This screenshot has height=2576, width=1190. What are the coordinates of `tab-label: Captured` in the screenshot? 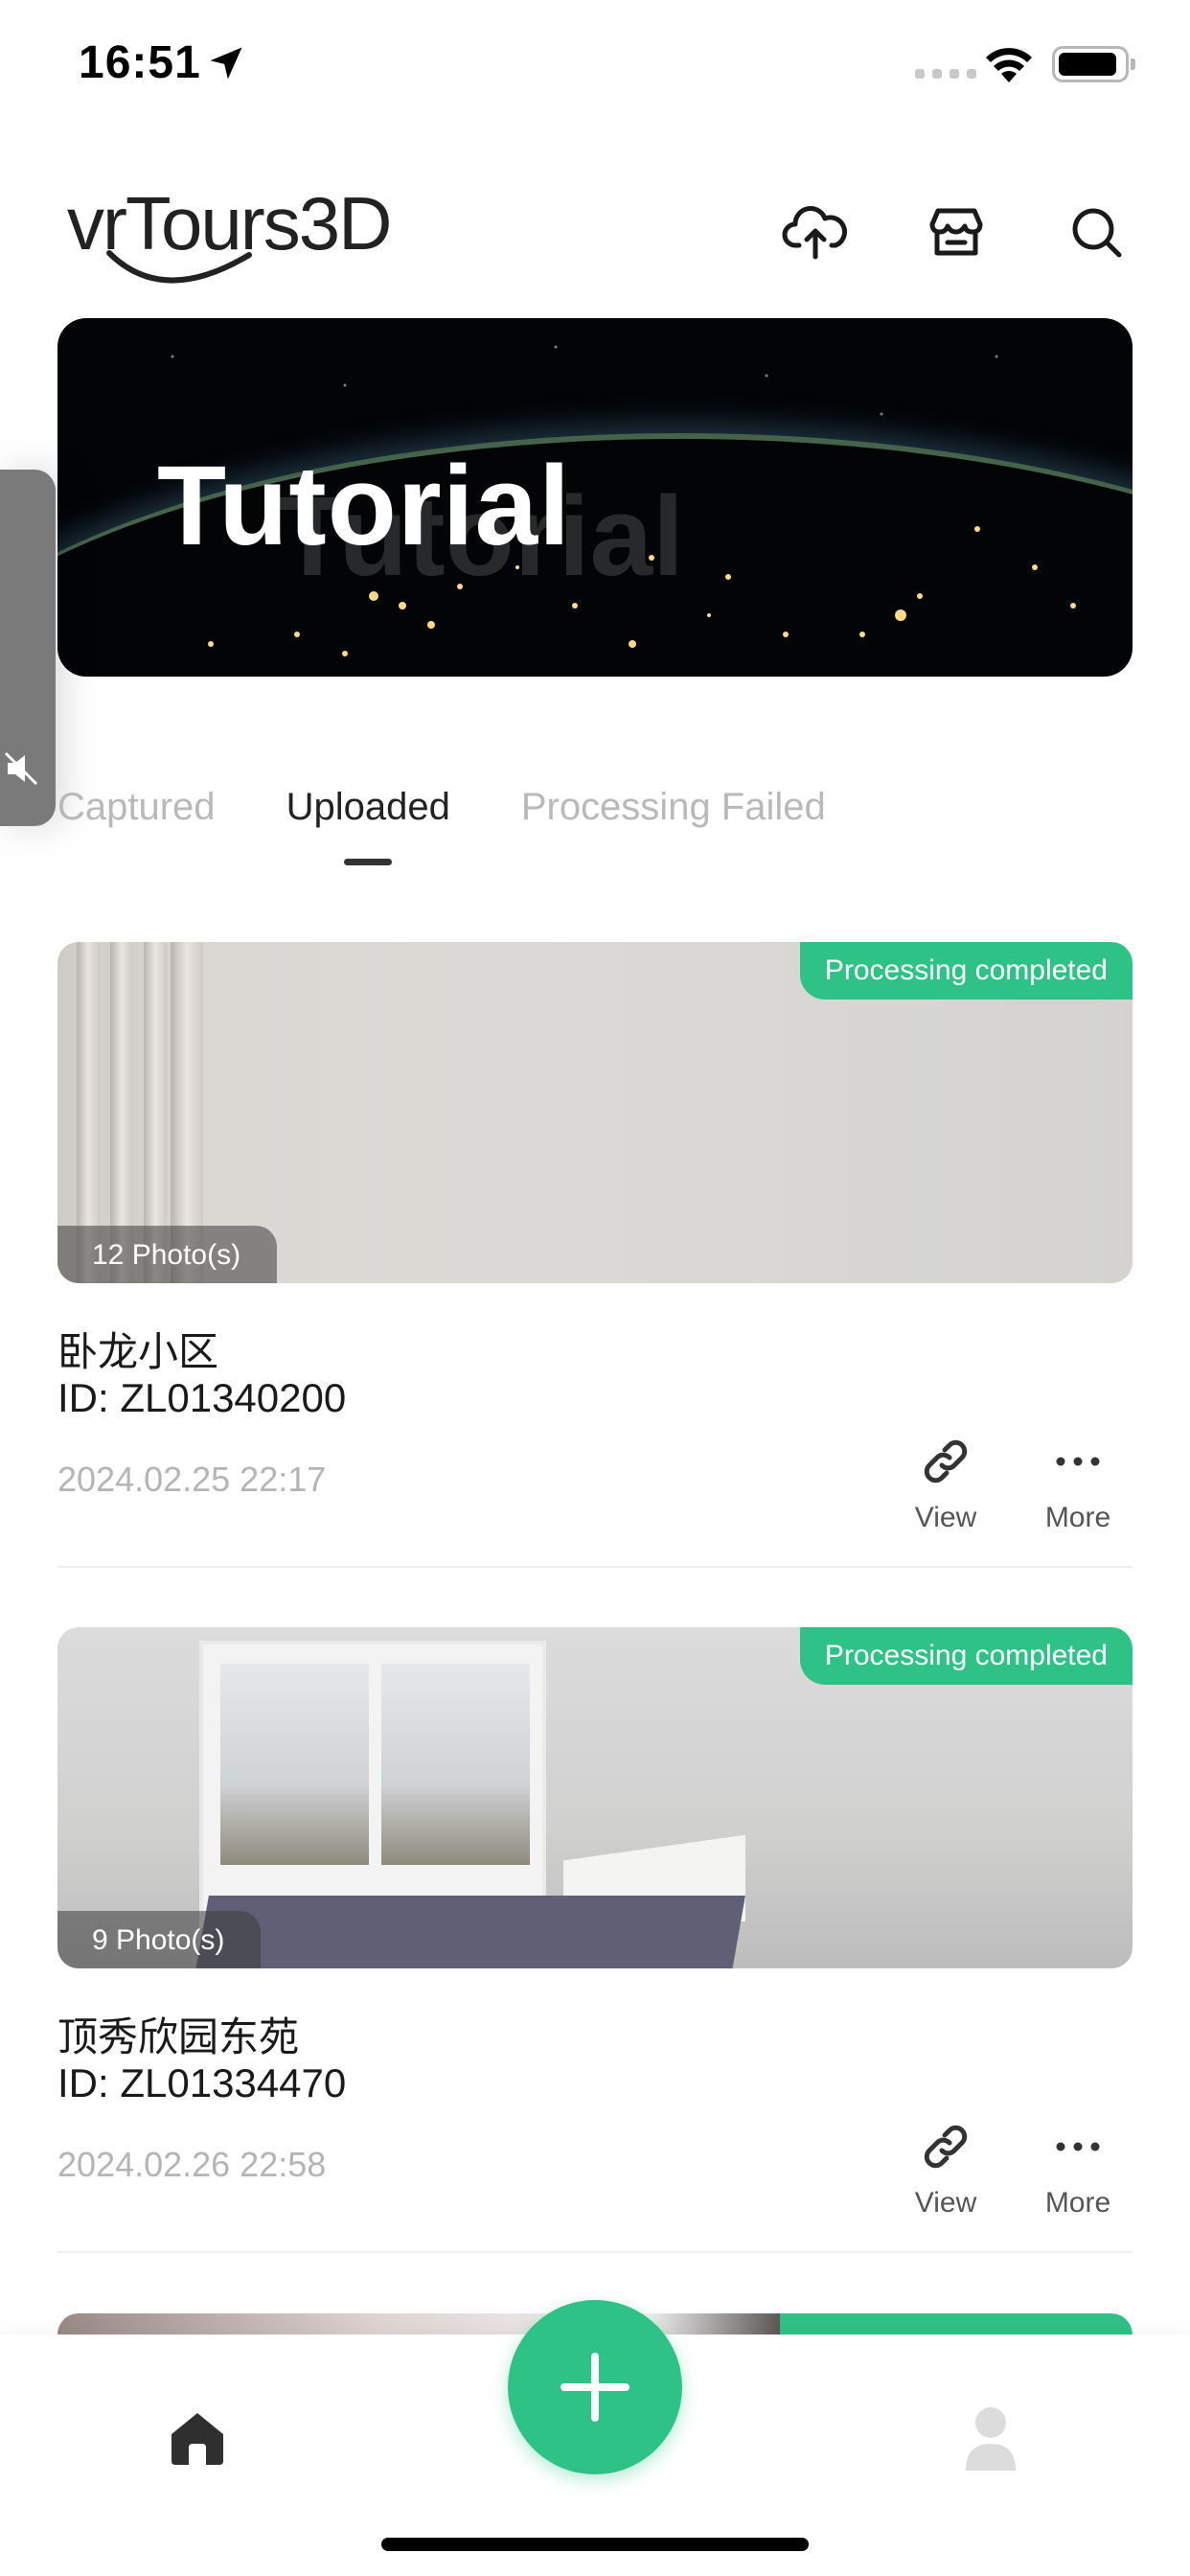 It's located at (136, 807).